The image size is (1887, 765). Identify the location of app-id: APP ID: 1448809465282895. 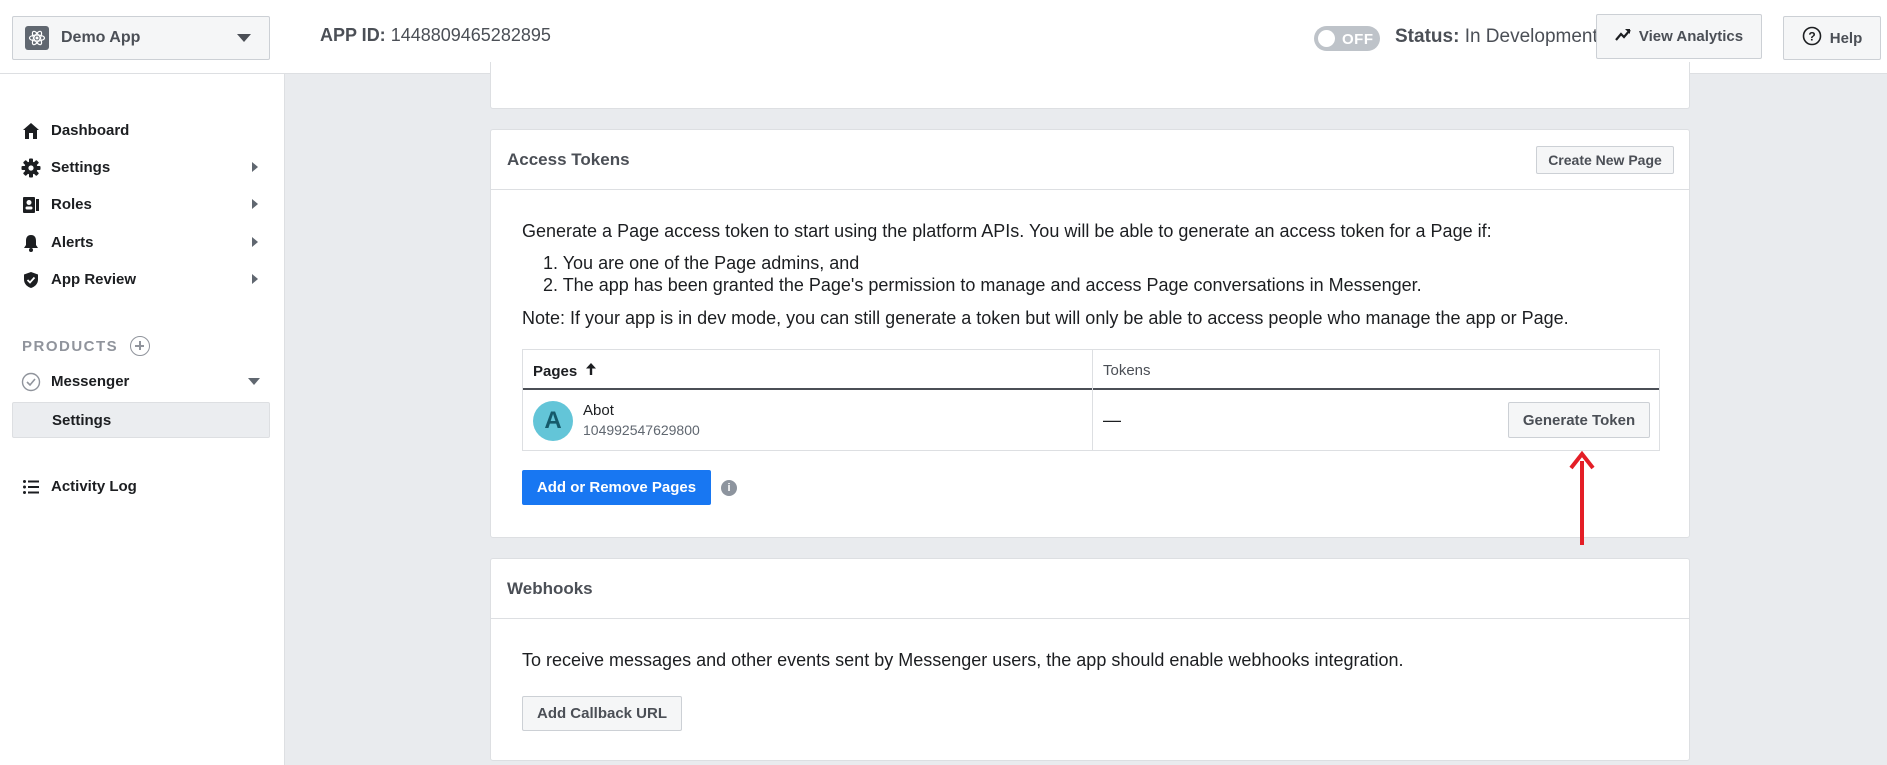
(435, 35).